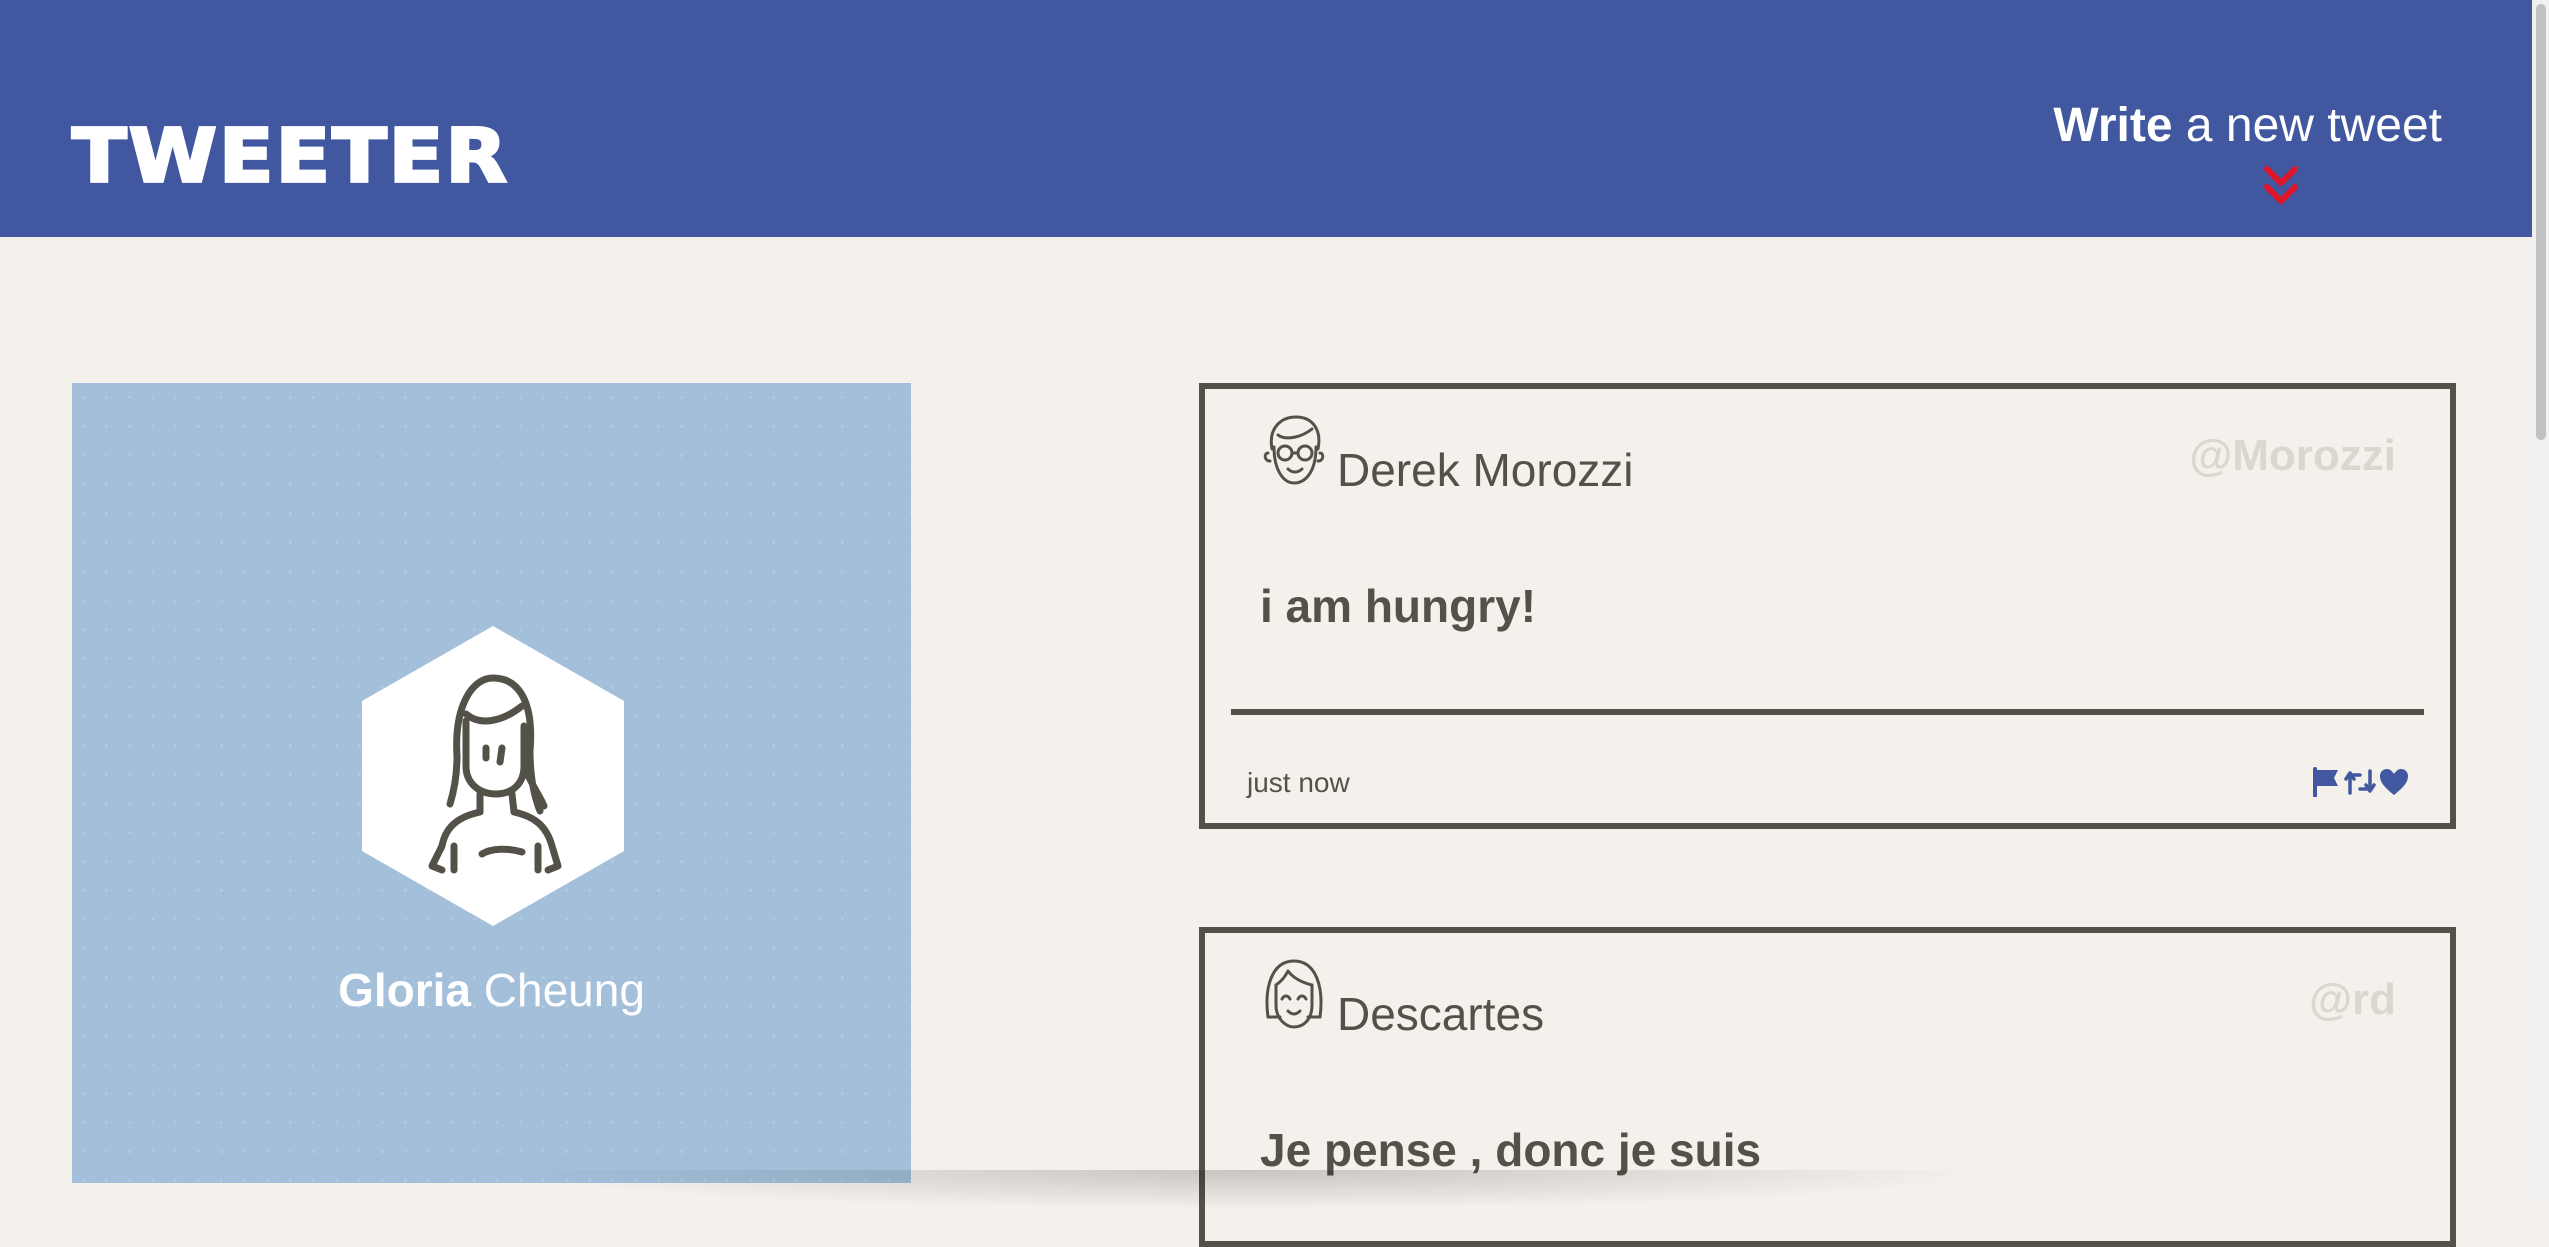 This screenshot has width=2549, height=1247. I want to click on flag-icon, so click(2326, 782).